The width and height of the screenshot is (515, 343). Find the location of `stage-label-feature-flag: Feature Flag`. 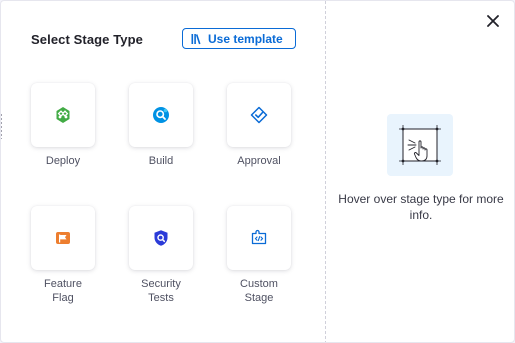

stage-label-feature-flag: Feature Flag is located at coordinates (63, 291).